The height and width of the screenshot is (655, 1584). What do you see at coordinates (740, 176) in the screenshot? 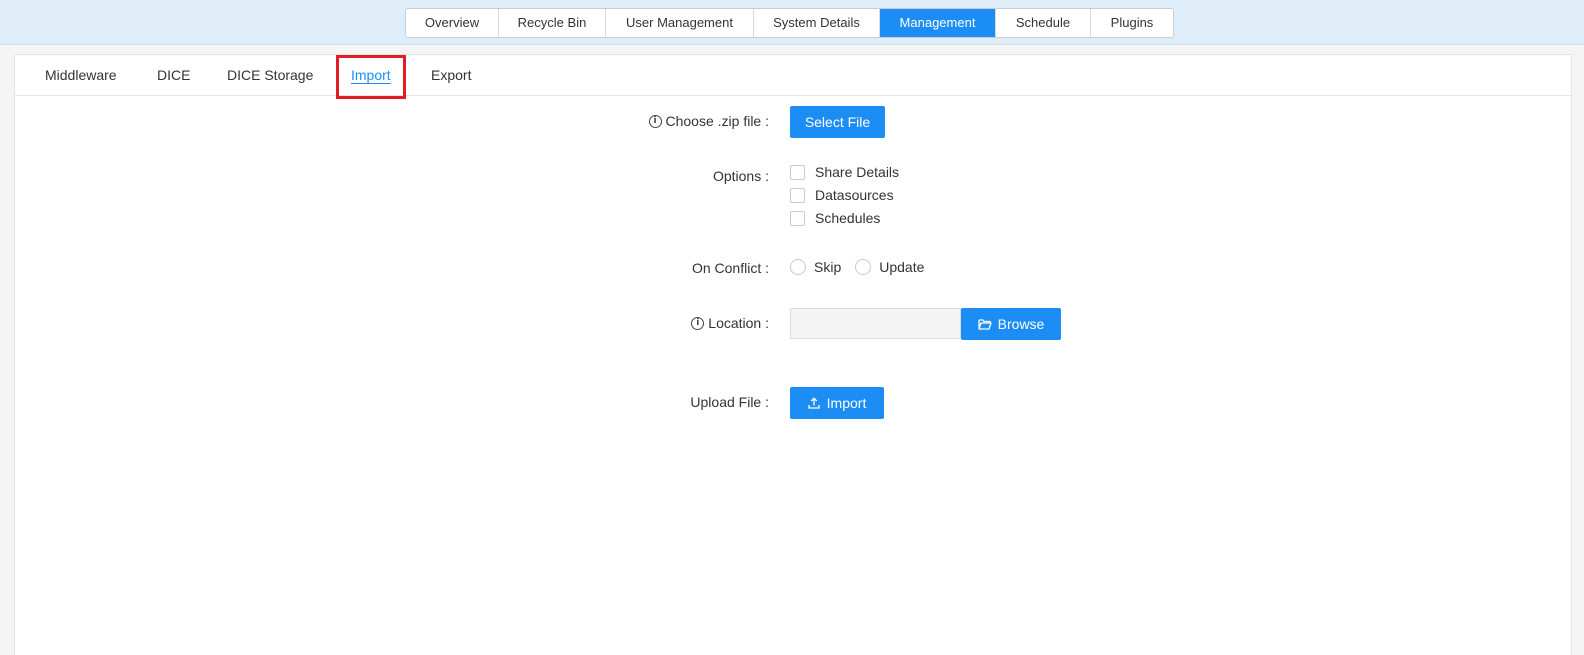
I see `options-label: Options :` at bounding box center [740, 176].